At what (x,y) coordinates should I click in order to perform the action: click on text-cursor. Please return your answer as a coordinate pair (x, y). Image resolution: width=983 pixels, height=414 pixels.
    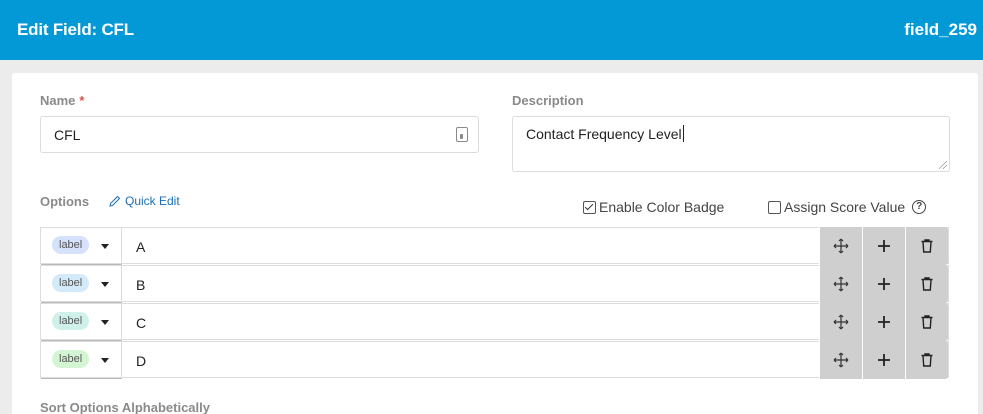
    Looking at the image, I should click on (683, 133).